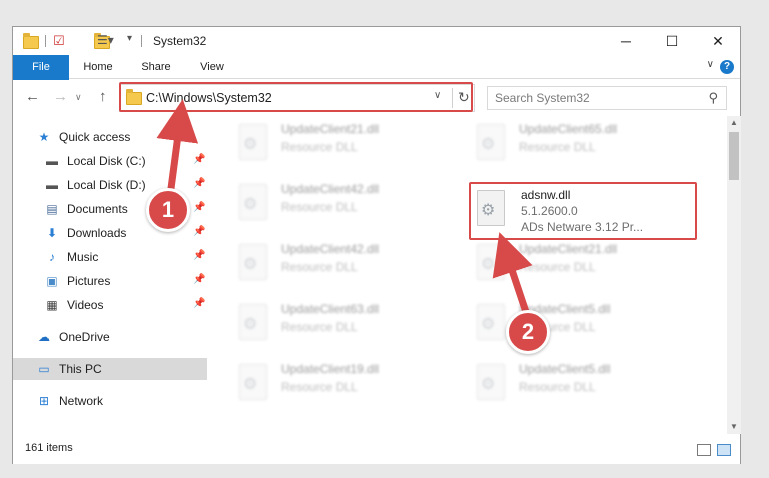 The height and width of the screenshot is (478, 769). I want to click on network-icon: ⊞, so click(44, 401).